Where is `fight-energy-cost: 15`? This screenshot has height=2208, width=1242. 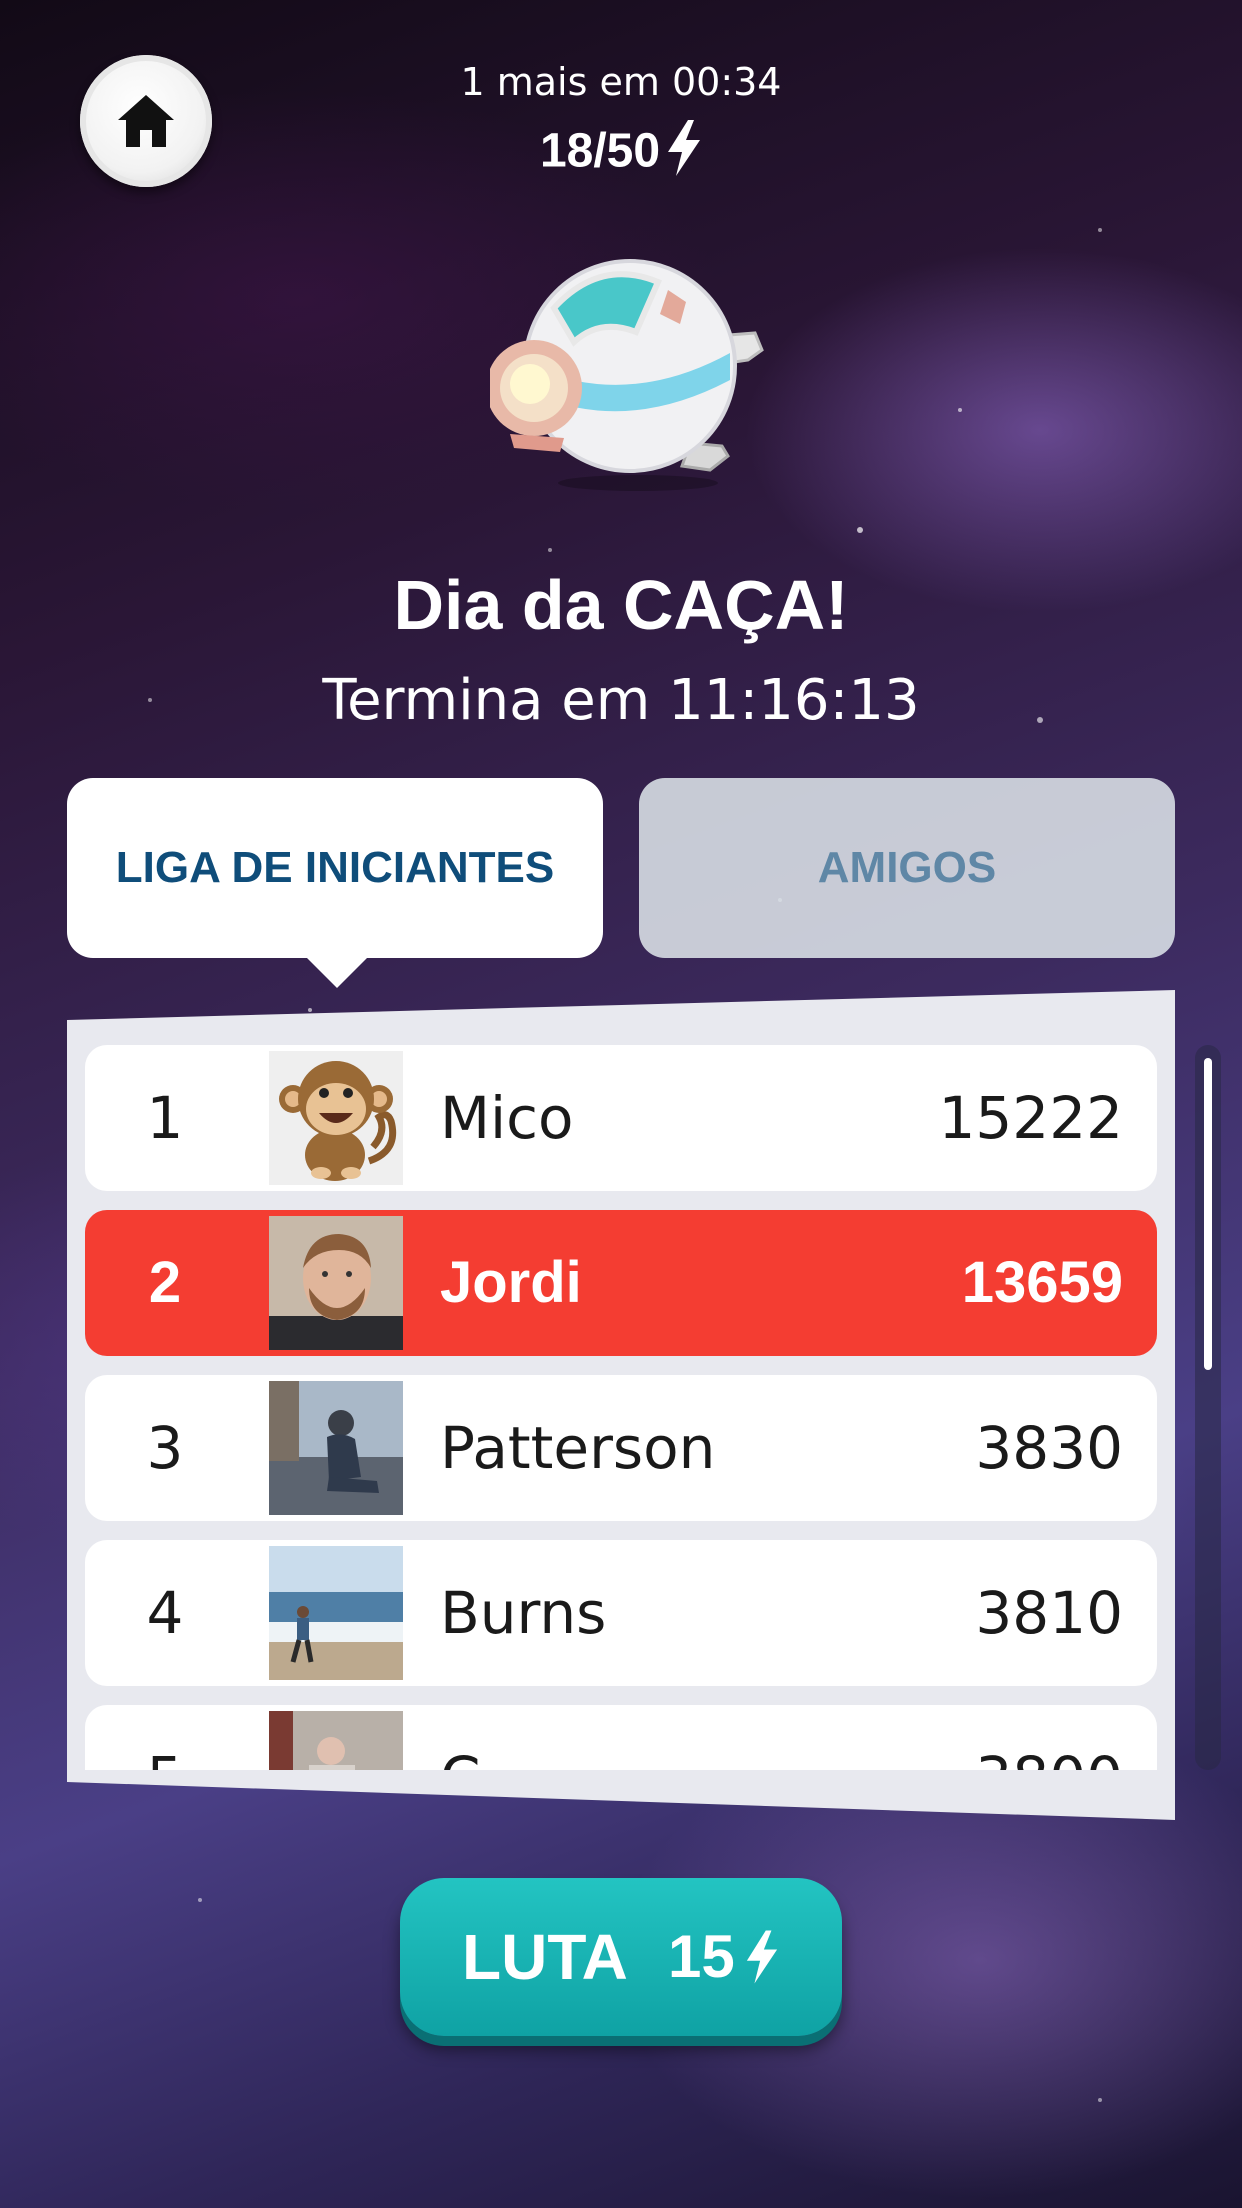
fight-energy-cost: 15 is located at coordinates (701, 1956).